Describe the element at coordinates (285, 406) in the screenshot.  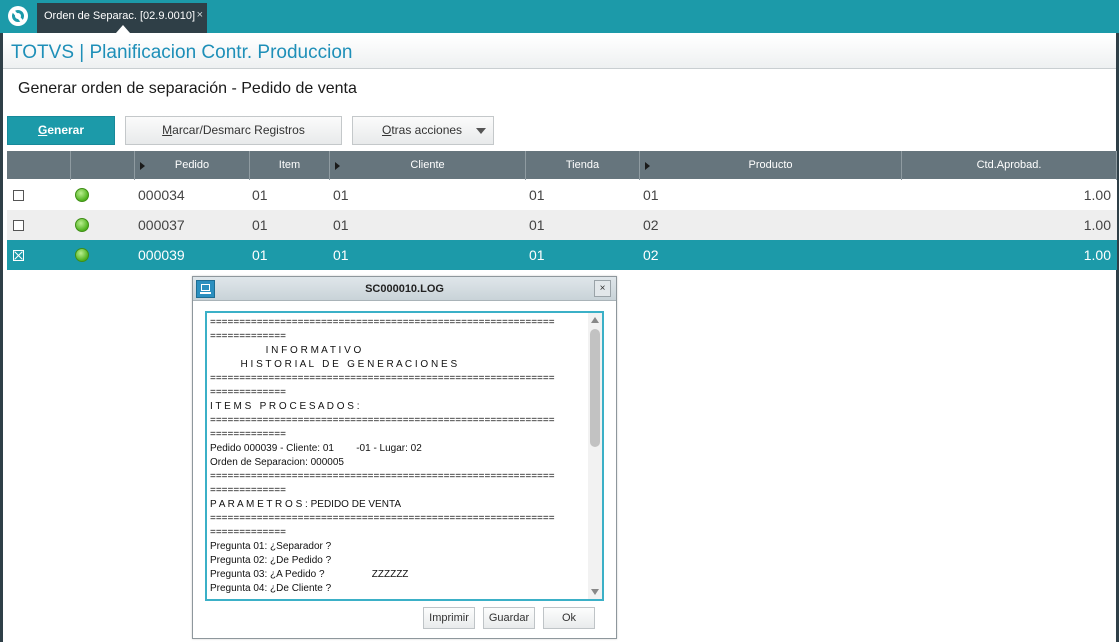
I see `log-line: I T E M S P R O C E S A D O S :` at that location.